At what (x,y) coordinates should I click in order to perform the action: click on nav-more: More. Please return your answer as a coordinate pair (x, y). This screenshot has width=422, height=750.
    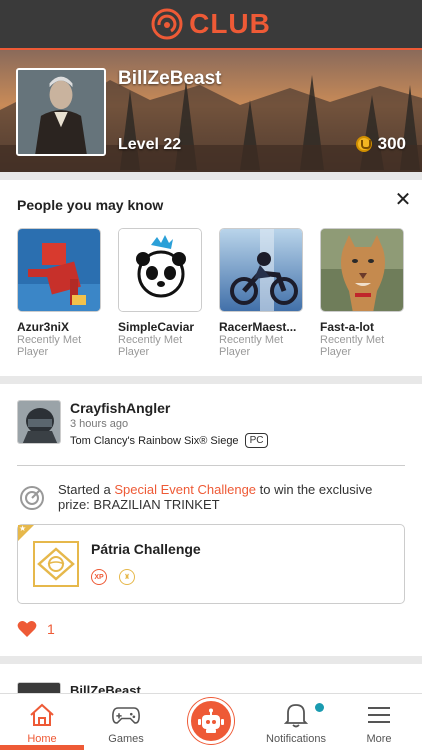
    Looking at the image, I should click on (379, 722).